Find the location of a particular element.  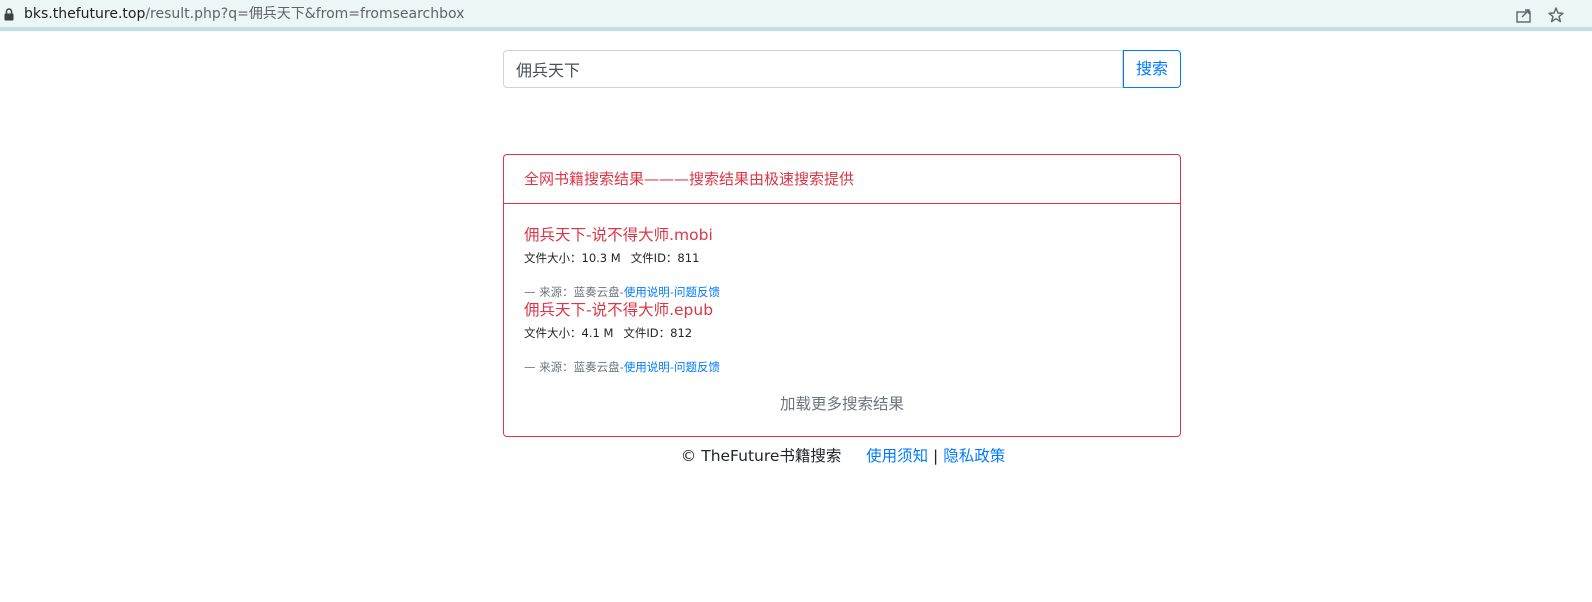

terms-link: 使用须知 is located at coordinates (897, 456).